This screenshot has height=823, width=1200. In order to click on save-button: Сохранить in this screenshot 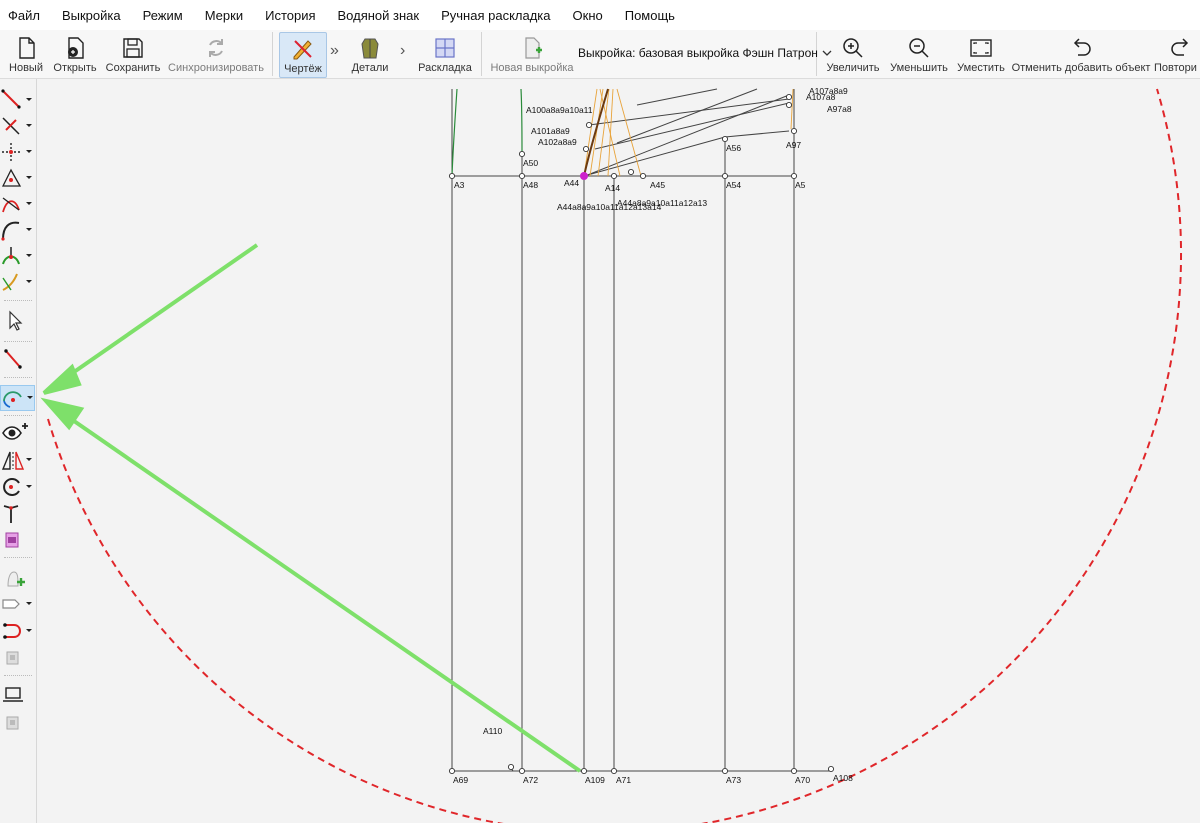, I will do `click(133, 54)`.